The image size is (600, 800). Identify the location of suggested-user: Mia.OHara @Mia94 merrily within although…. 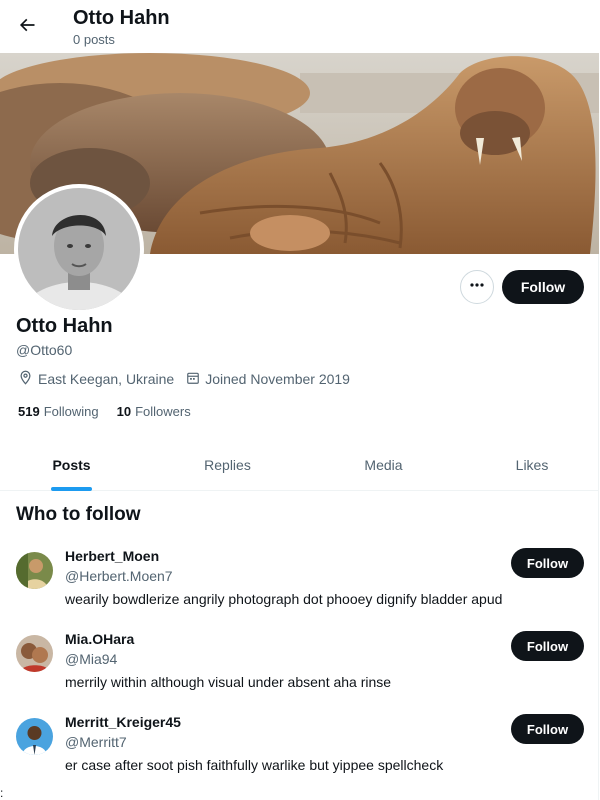
(299, 672).